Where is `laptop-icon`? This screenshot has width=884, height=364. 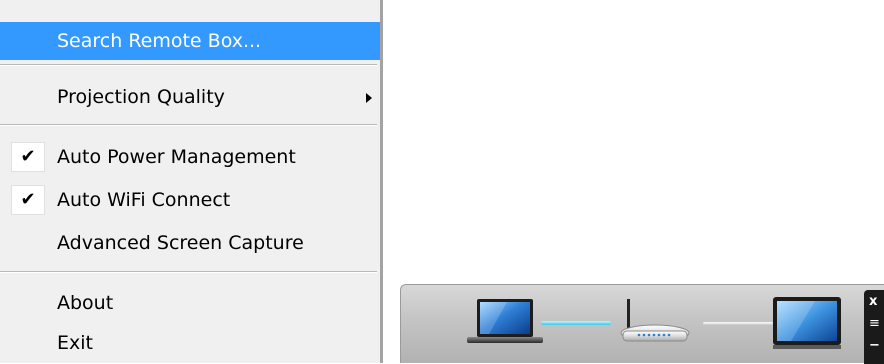
laptop-icon is located at coordinates (505, 321).